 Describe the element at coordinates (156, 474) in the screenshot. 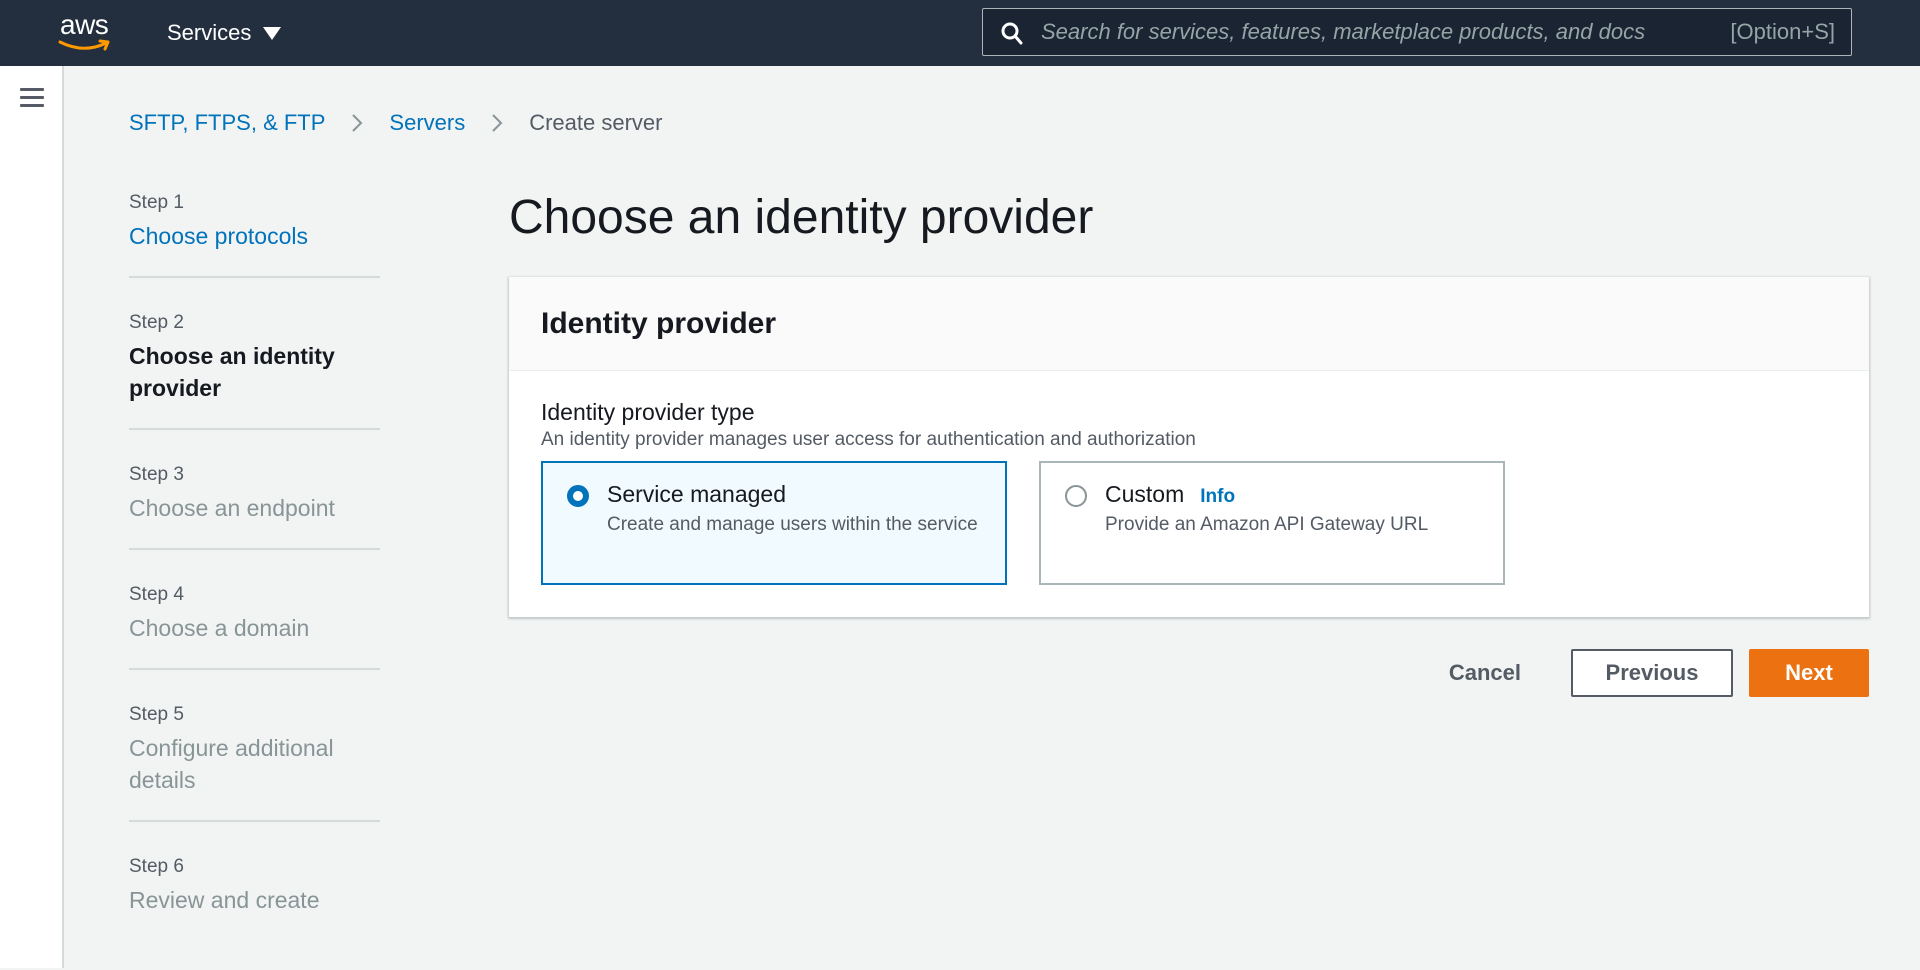

I see `step-number: Step 3` at that location.